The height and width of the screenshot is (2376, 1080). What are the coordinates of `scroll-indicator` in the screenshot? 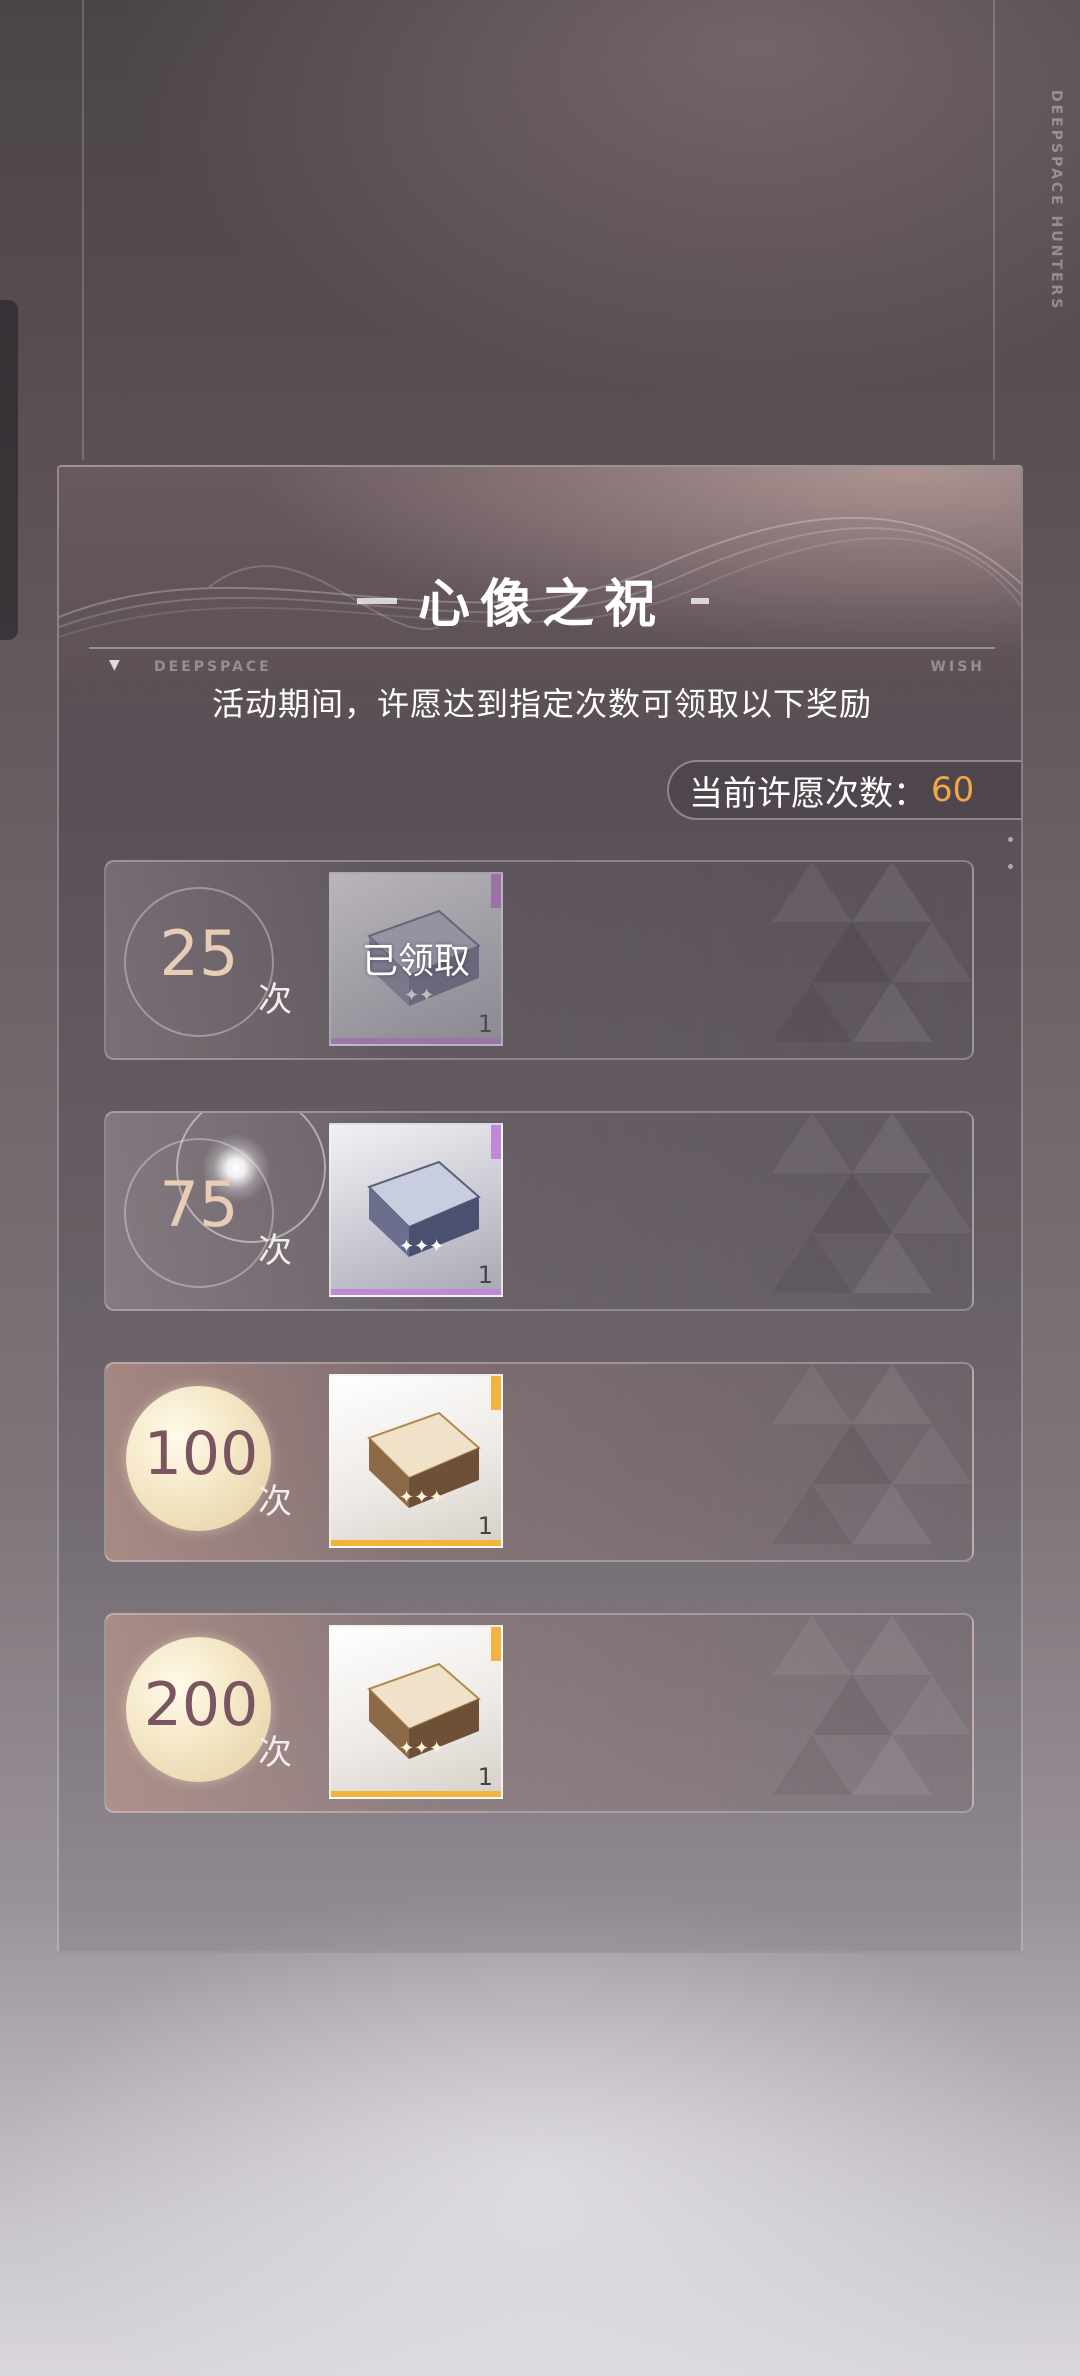 It's located at (1010, 864).